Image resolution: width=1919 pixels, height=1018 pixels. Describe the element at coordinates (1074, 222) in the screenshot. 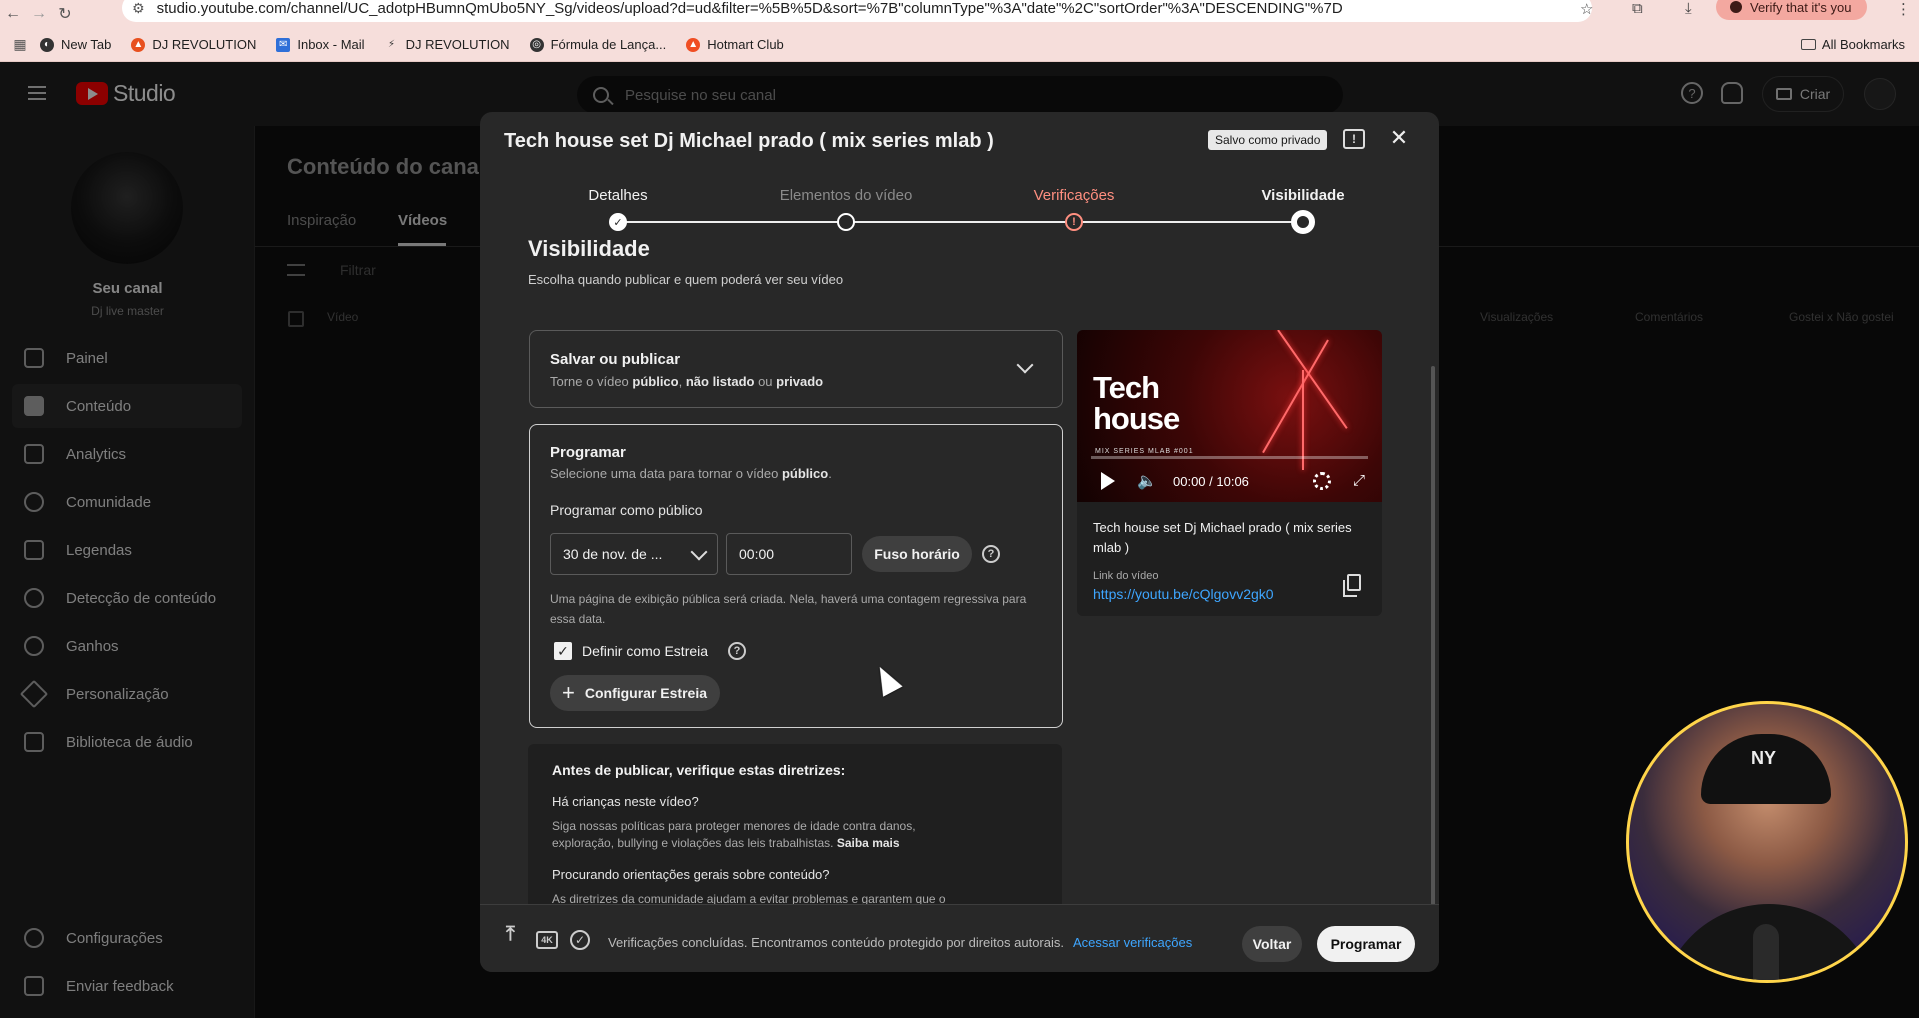

I see `step-warning-icon: !` at that location.